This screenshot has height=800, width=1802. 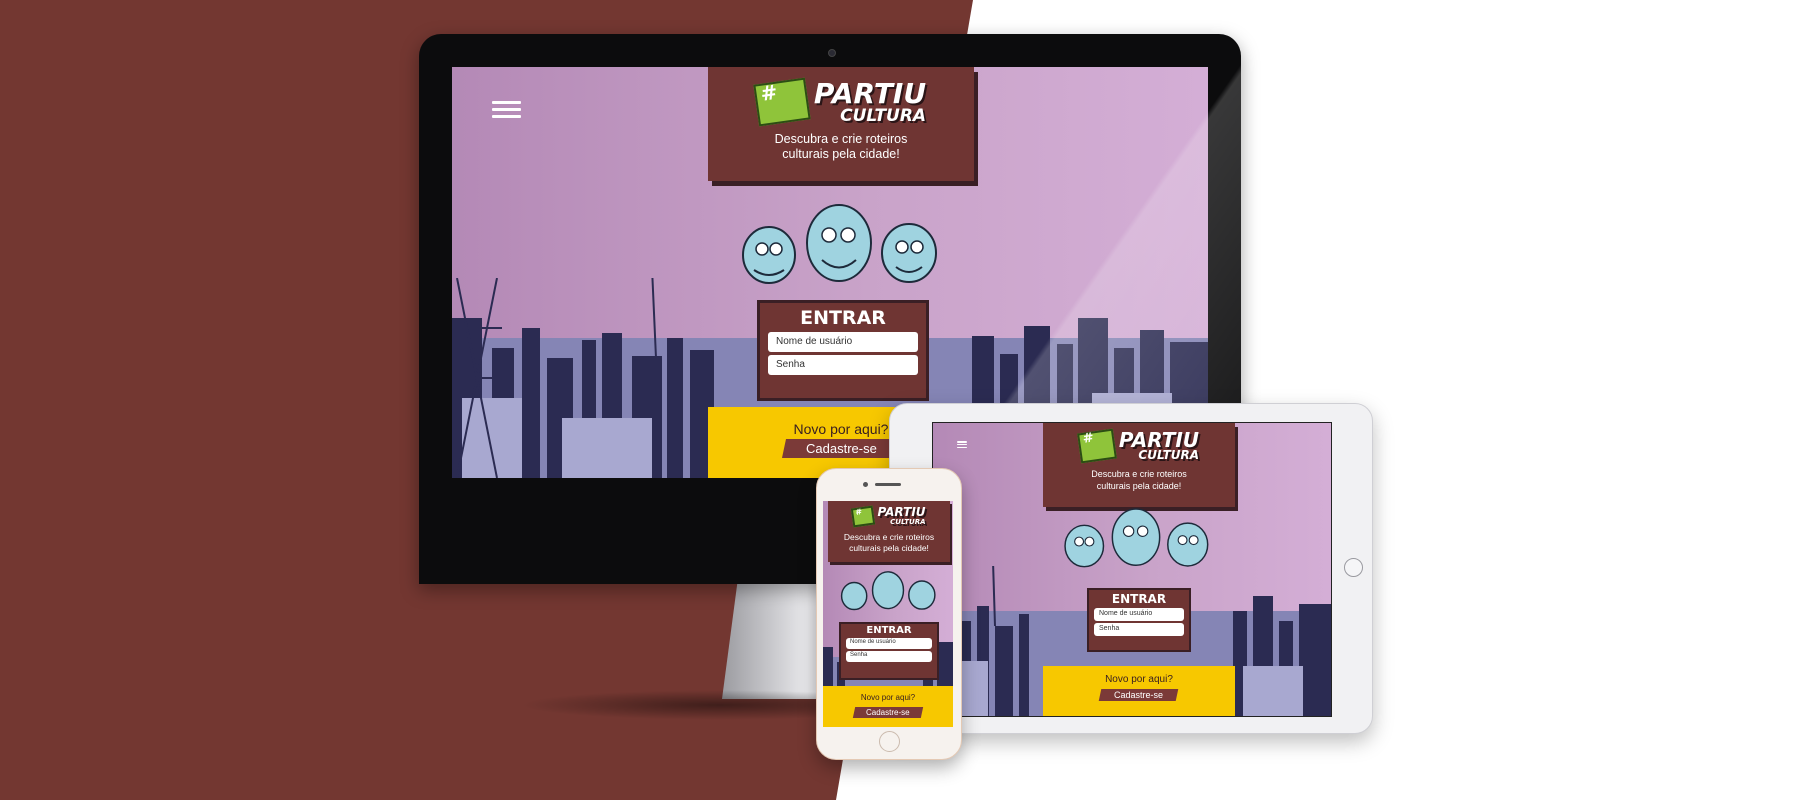 I want to click on ipad-home-button, so click(x=1353, y=567).